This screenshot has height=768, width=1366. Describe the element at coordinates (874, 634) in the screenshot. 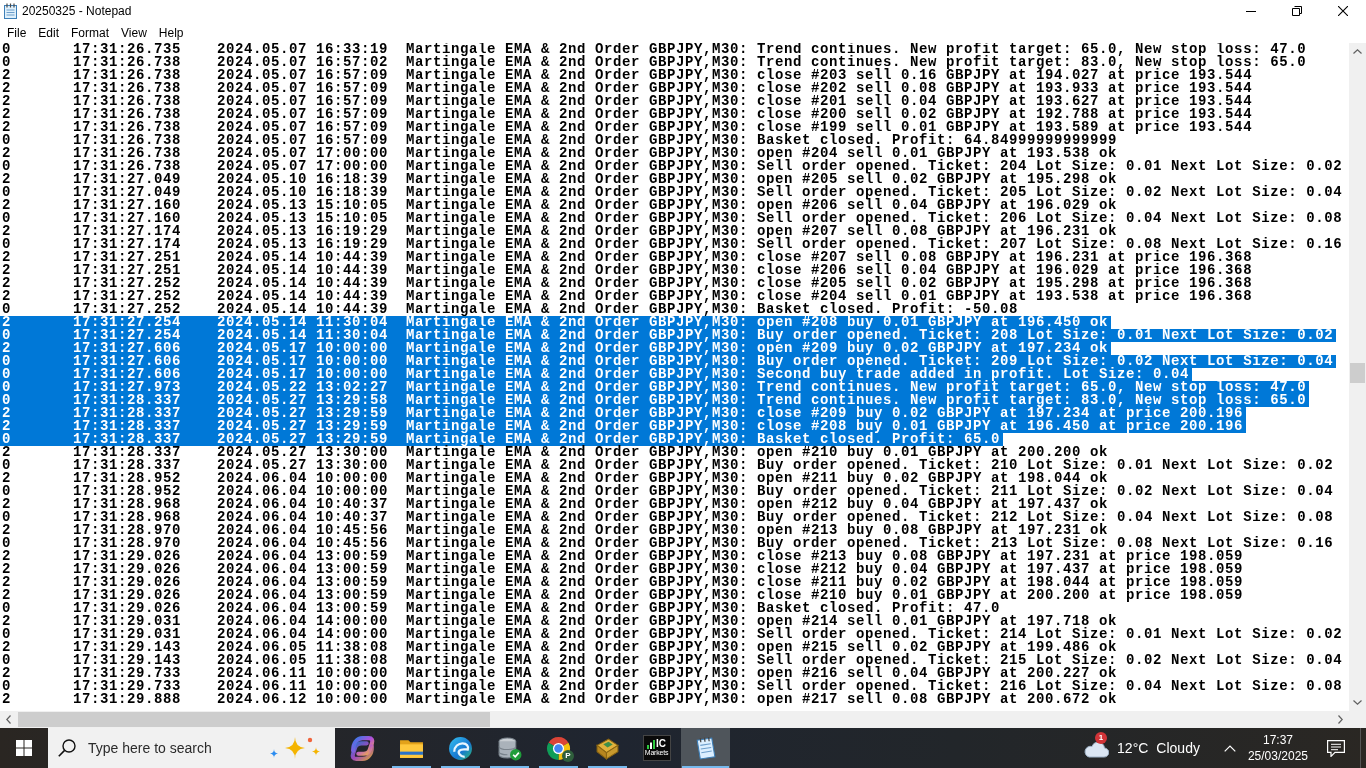

I see `log-message: Martingale EMA & 2nd Order GBPJPY,M30: Sell order opened. Ticket: 214 Lot Size: 0.01 Next Lot Size: 0.02` at that location.